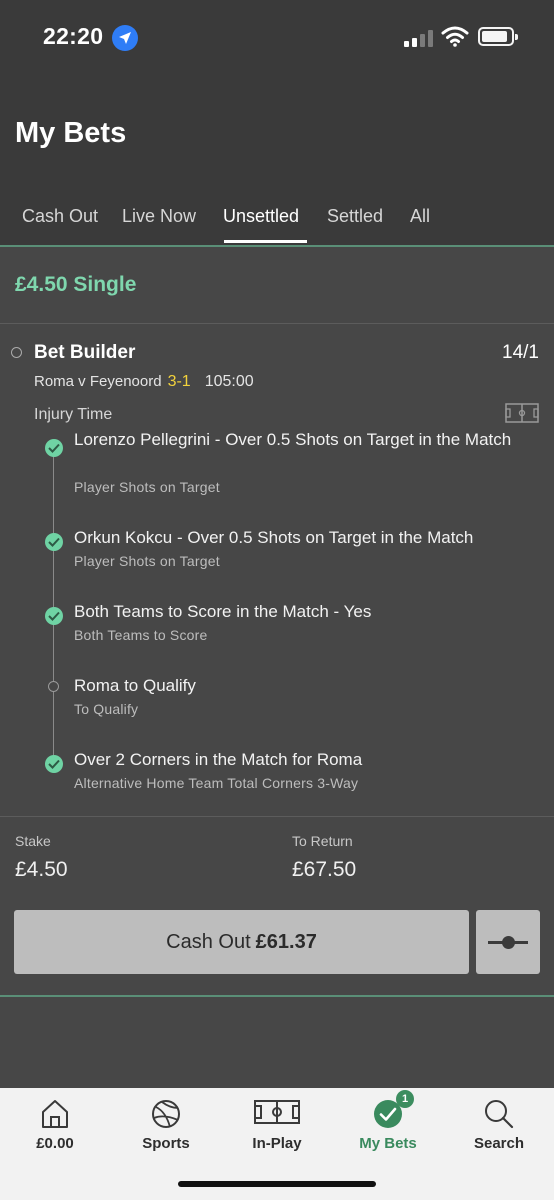 The width and height of the screenshot is (554, 1200). What do you see at coordinates (60, 216) in the screenshot?
I see `tab-cash-out: Cash Out` at bounding box center [60, 216].